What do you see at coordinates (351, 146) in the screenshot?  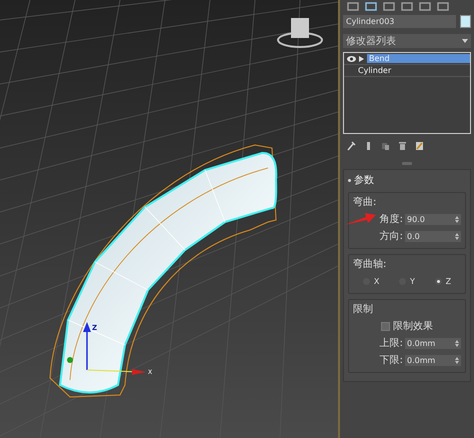 I see `pin-icon` at bounding box center [351, 146].